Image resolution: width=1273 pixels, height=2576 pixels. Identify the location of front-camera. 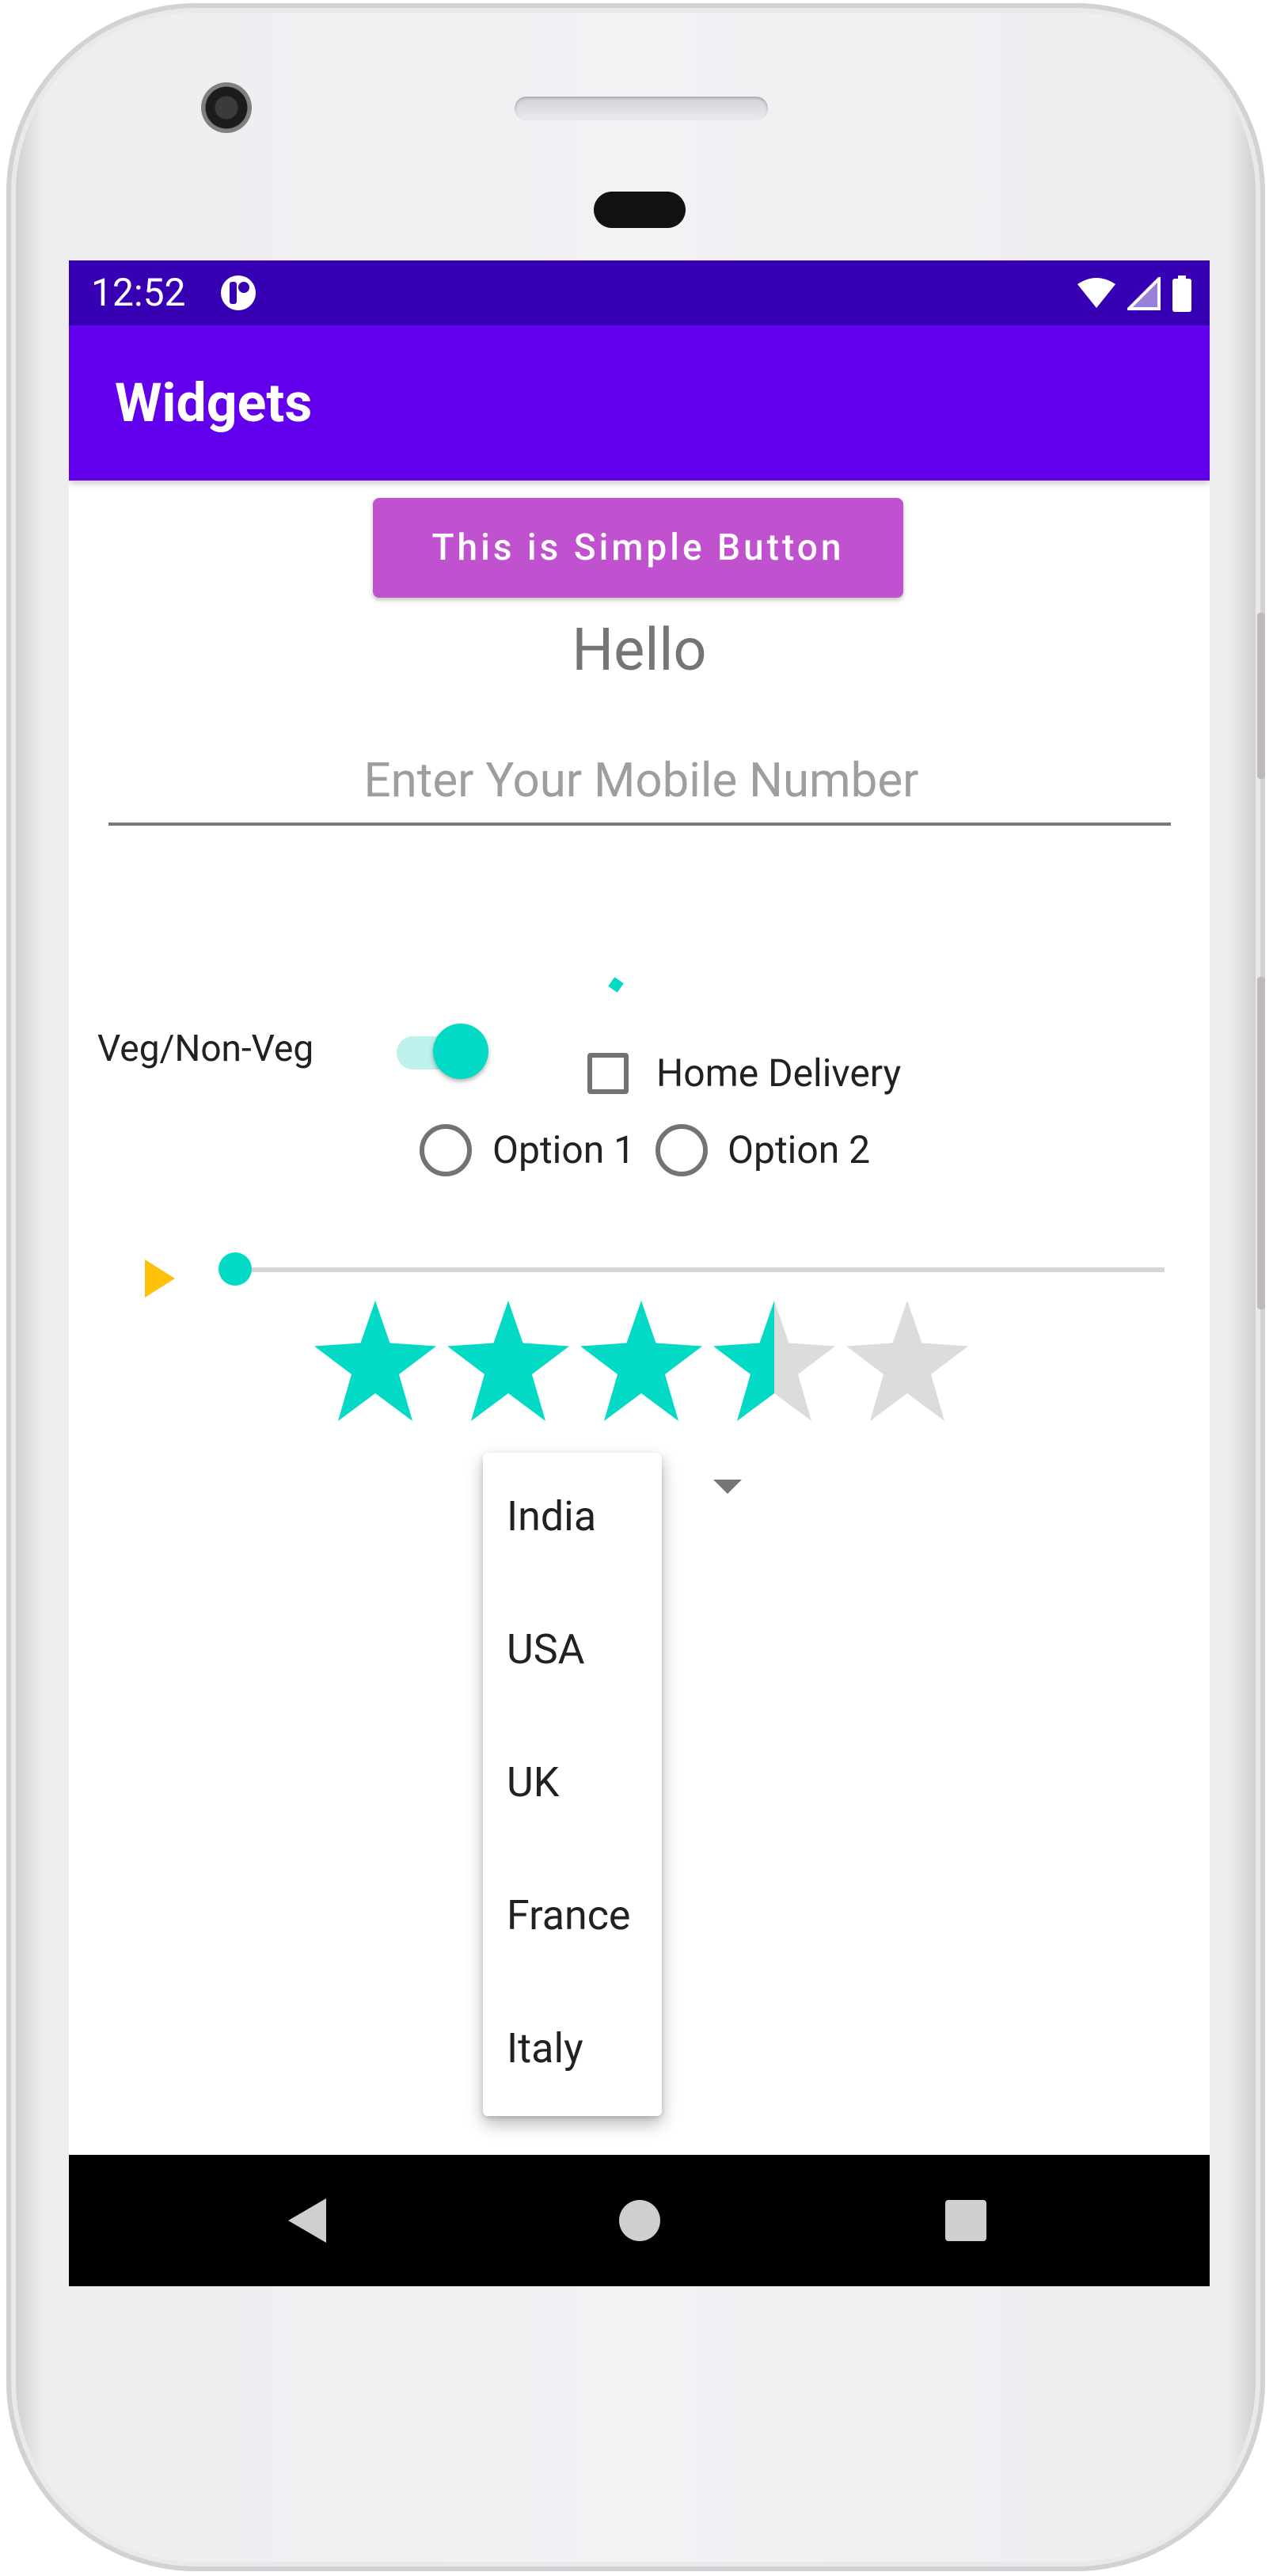
(226, 108).